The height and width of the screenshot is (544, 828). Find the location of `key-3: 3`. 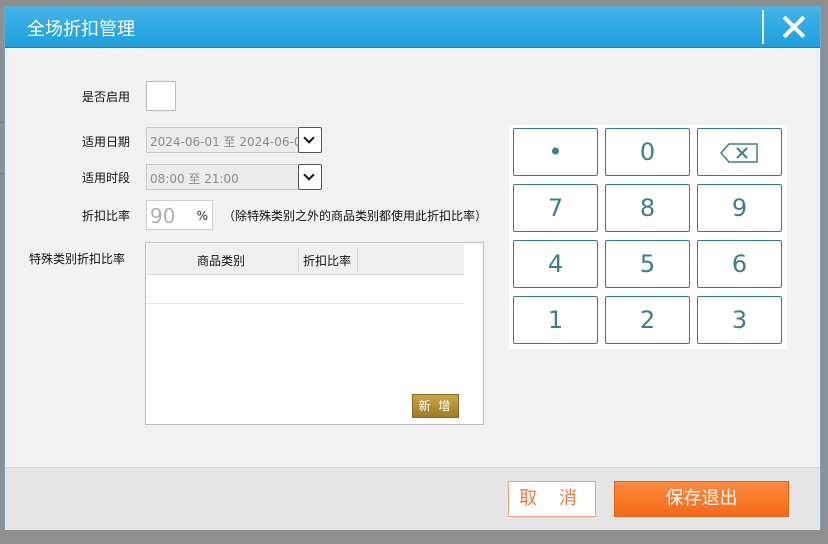

key-3: 3 is located at coordinates (739, 320).